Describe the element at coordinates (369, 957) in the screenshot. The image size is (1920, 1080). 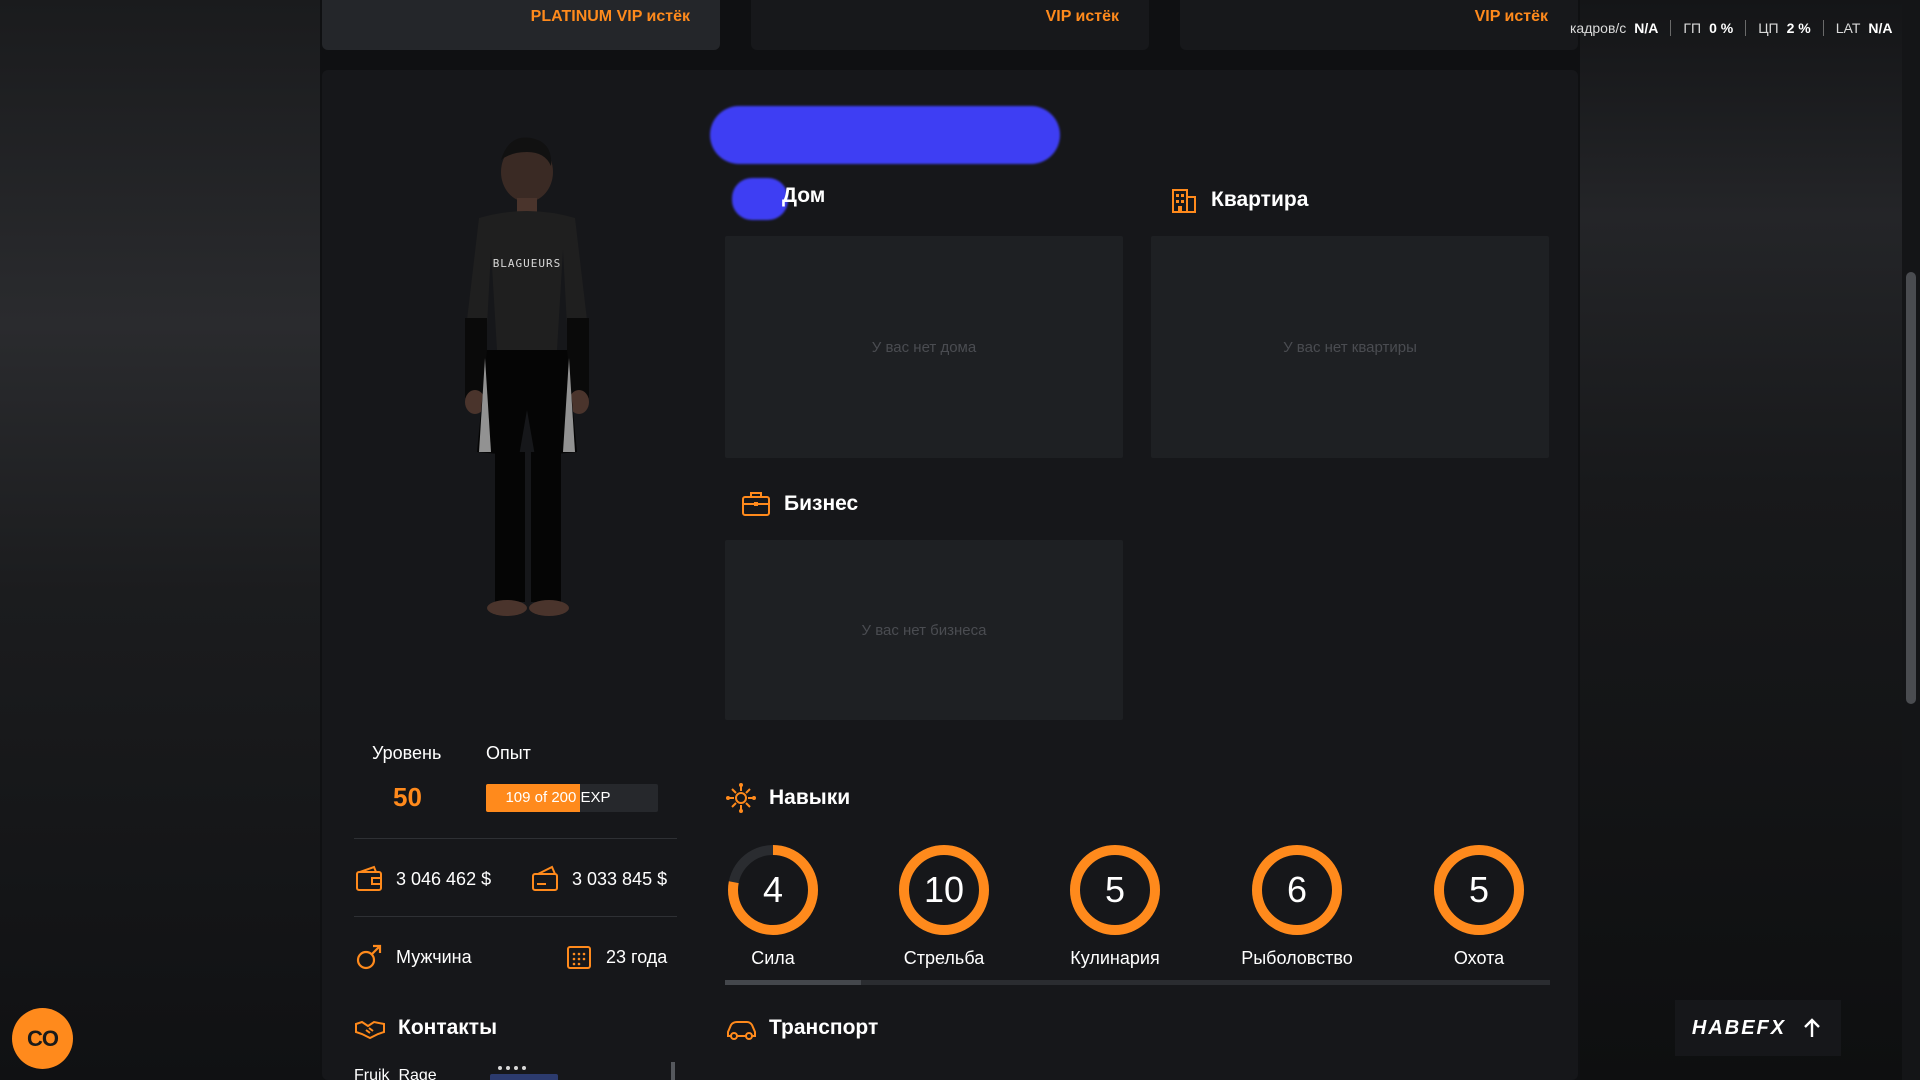
I see `male-icon` at that location.